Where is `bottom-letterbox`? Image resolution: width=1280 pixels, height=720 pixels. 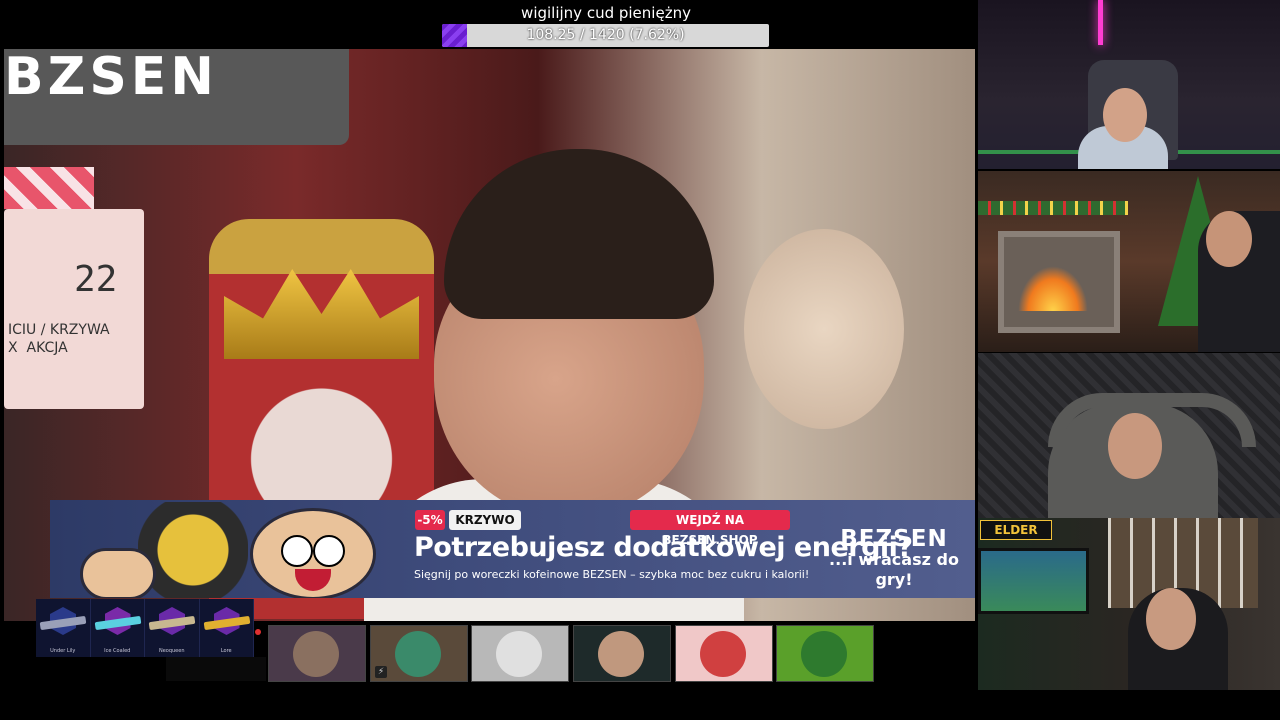 bottom-letterbox is located at coordinates (640, 705).